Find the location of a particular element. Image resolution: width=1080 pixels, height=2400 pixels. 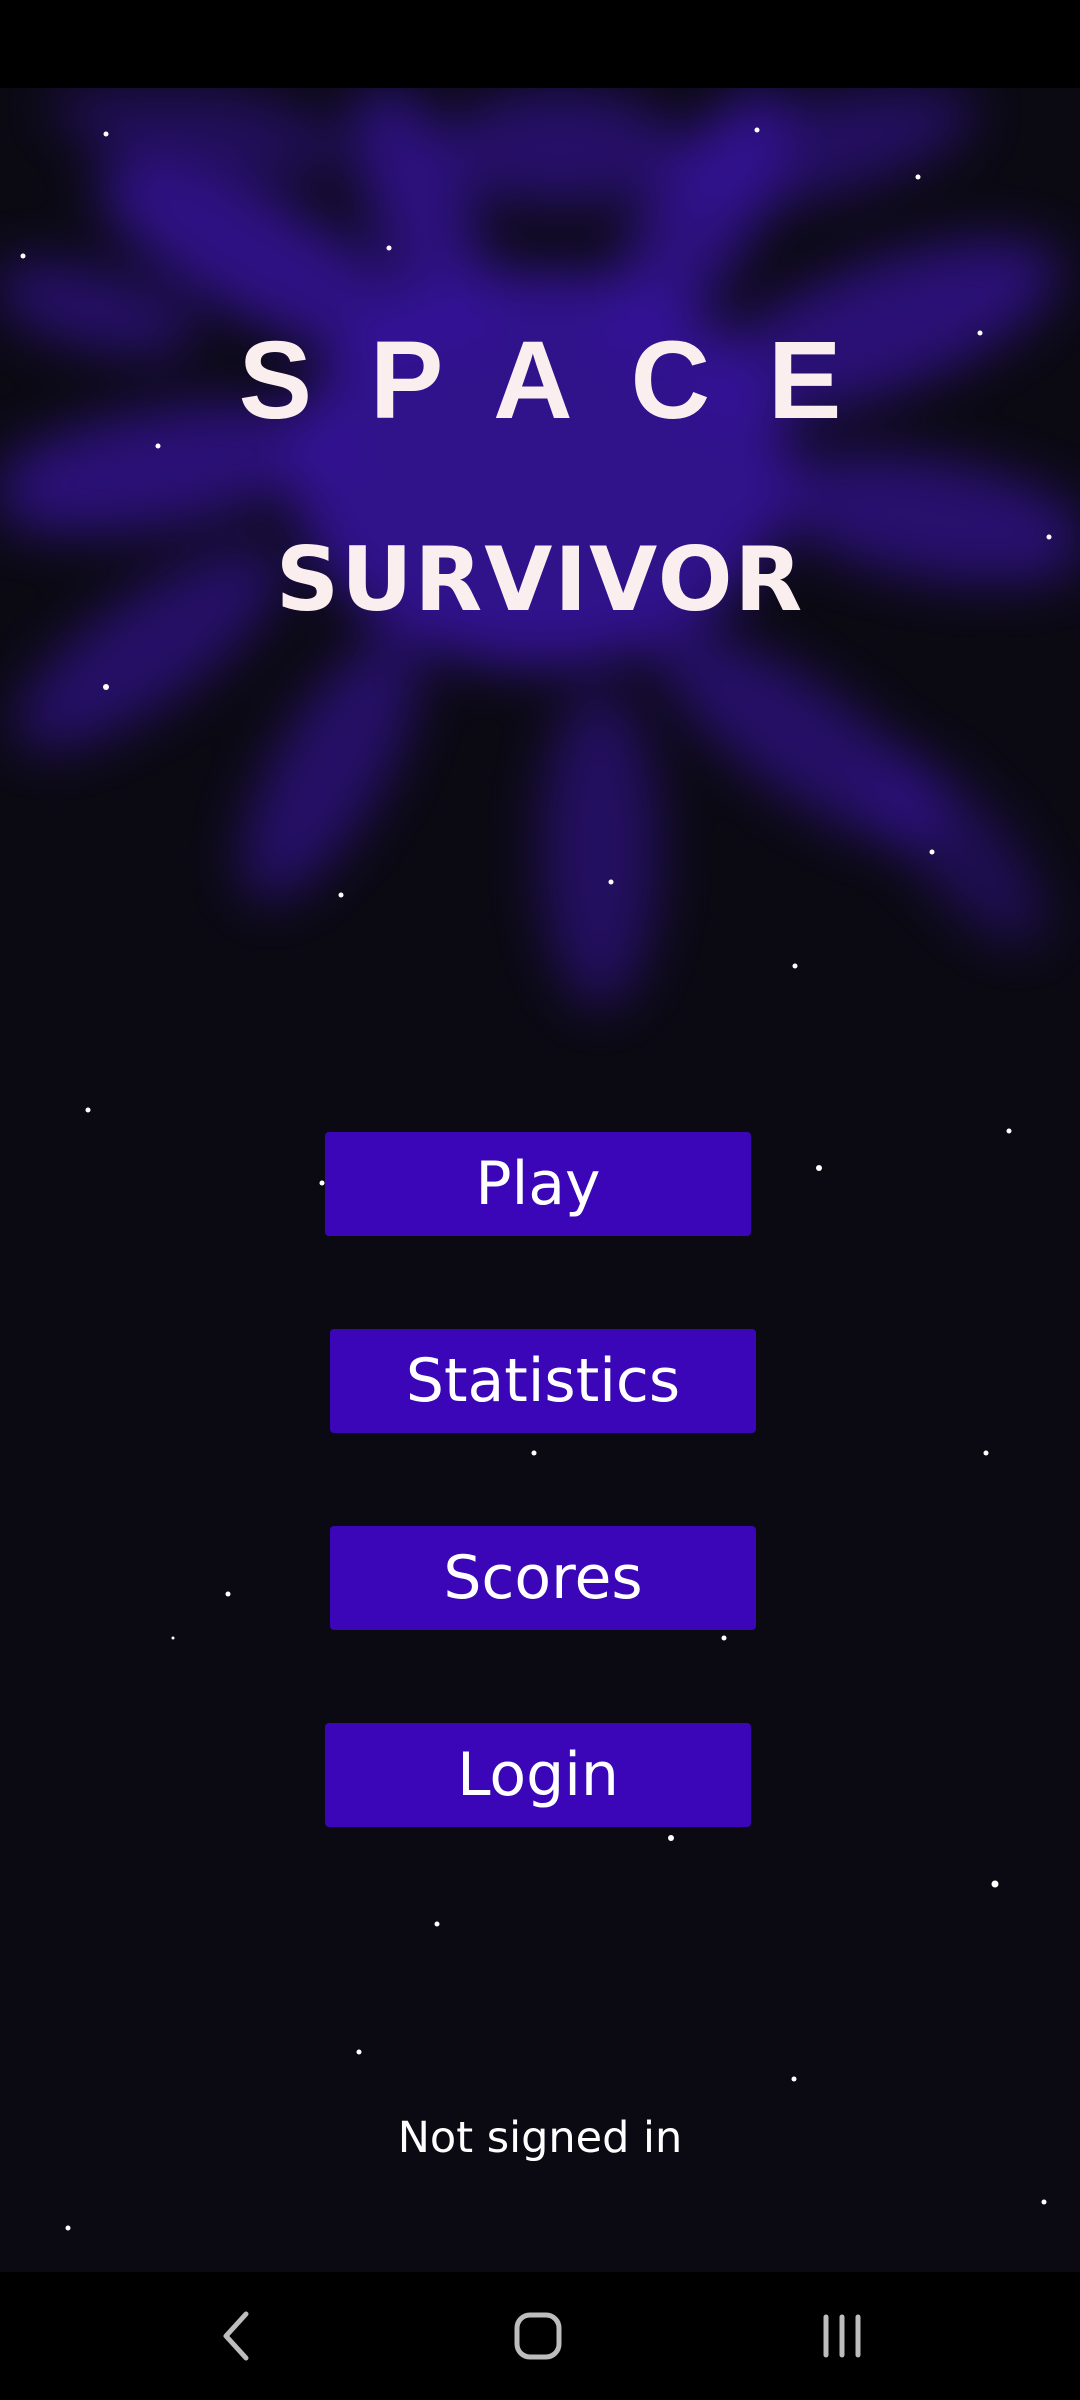

back-button is located at coordinates (236, 2336).